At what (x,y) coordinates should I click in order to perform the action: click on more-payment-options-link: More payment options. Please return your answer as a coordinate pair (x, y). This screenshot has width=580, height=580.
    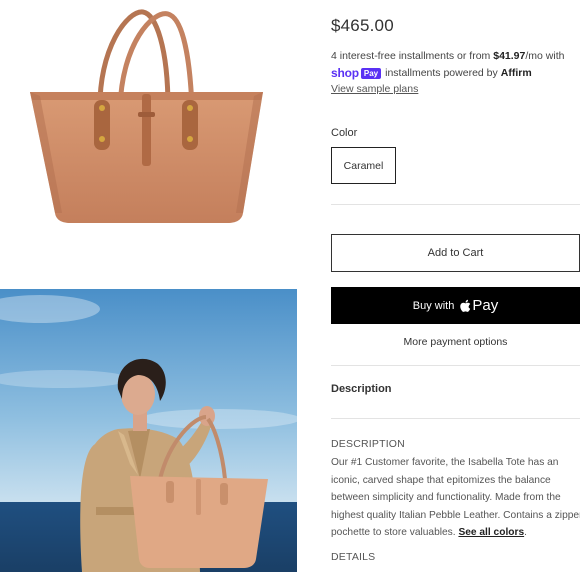
    Looking at the image, I should click on (455, 342).